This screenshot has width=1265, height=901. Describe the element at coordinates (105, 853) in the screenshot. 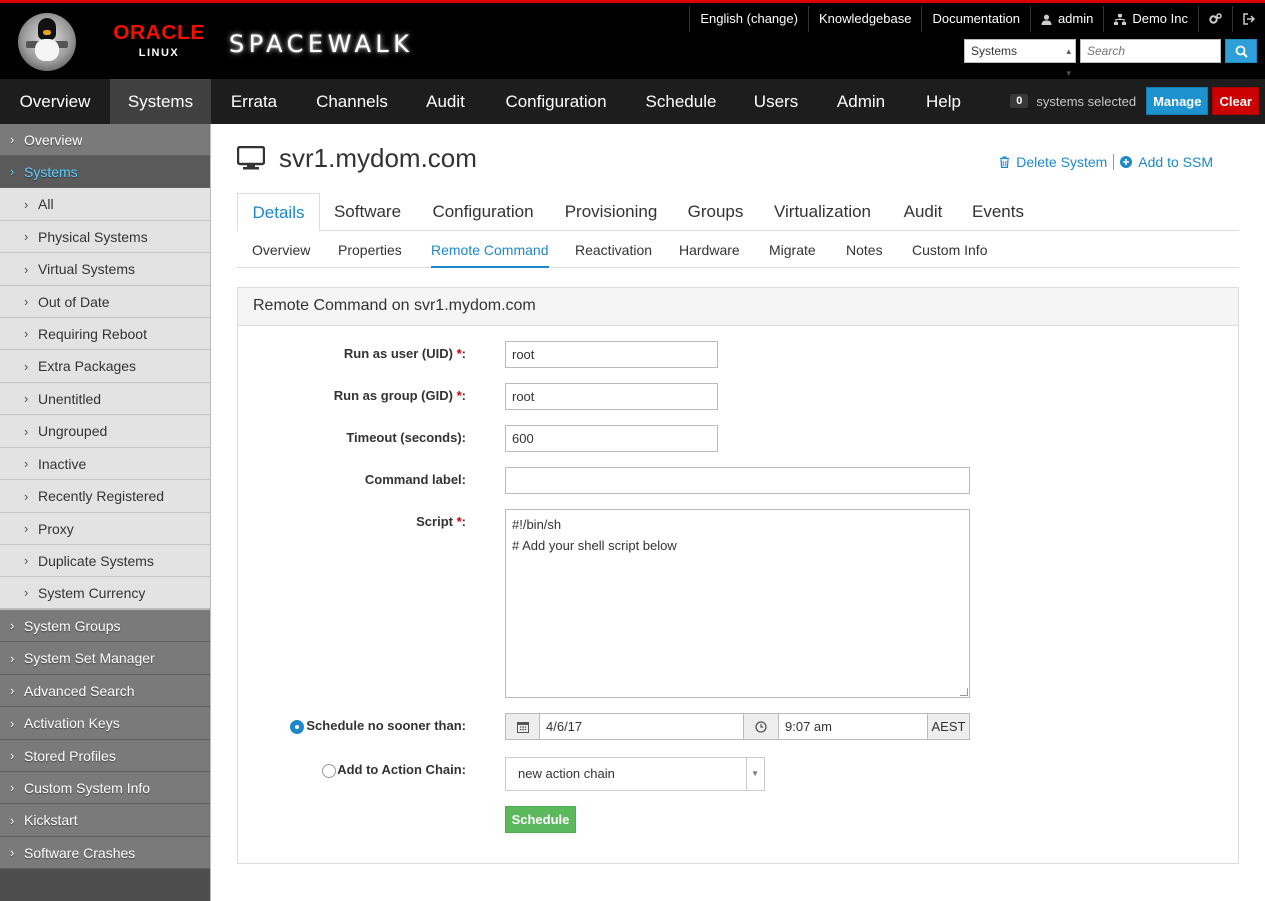

I see `sidebar-item-software-crashes: › Software Crashes` at that location.